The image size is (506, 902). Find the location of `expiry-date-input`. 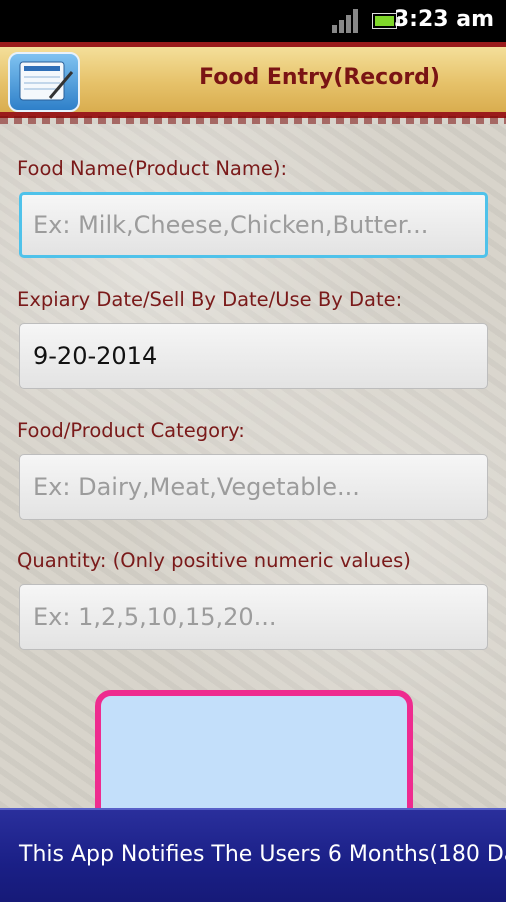

expiry-date-input is located at coordinates (253, 356).